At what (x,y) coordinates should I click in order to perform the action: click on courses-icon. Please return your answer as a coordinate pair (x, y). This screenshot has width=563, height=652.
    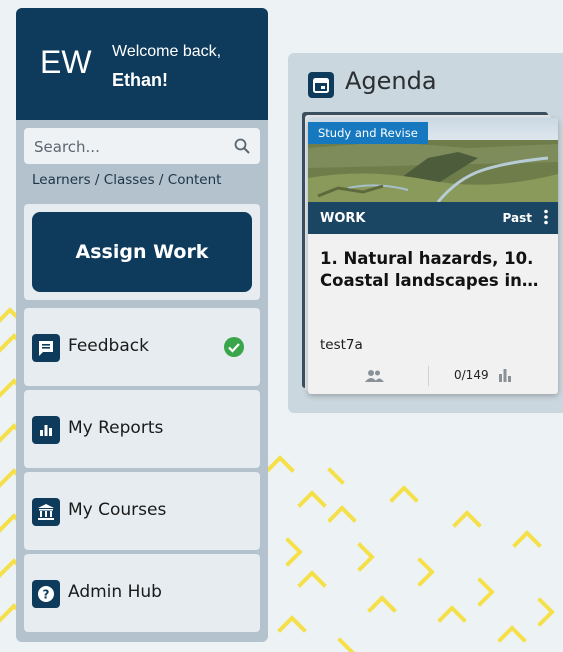
    Looking at the image, I should click on (46, 512).